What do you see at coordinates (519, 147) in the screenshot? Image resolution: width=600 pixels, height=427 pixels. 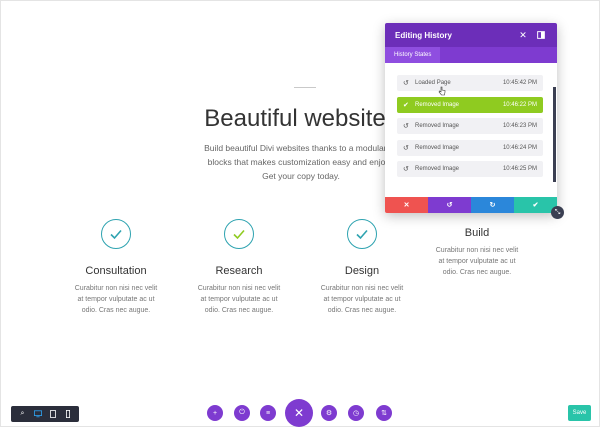 I see `history-item-time: 10:46:24 PM` at bounding box center [519, 147].